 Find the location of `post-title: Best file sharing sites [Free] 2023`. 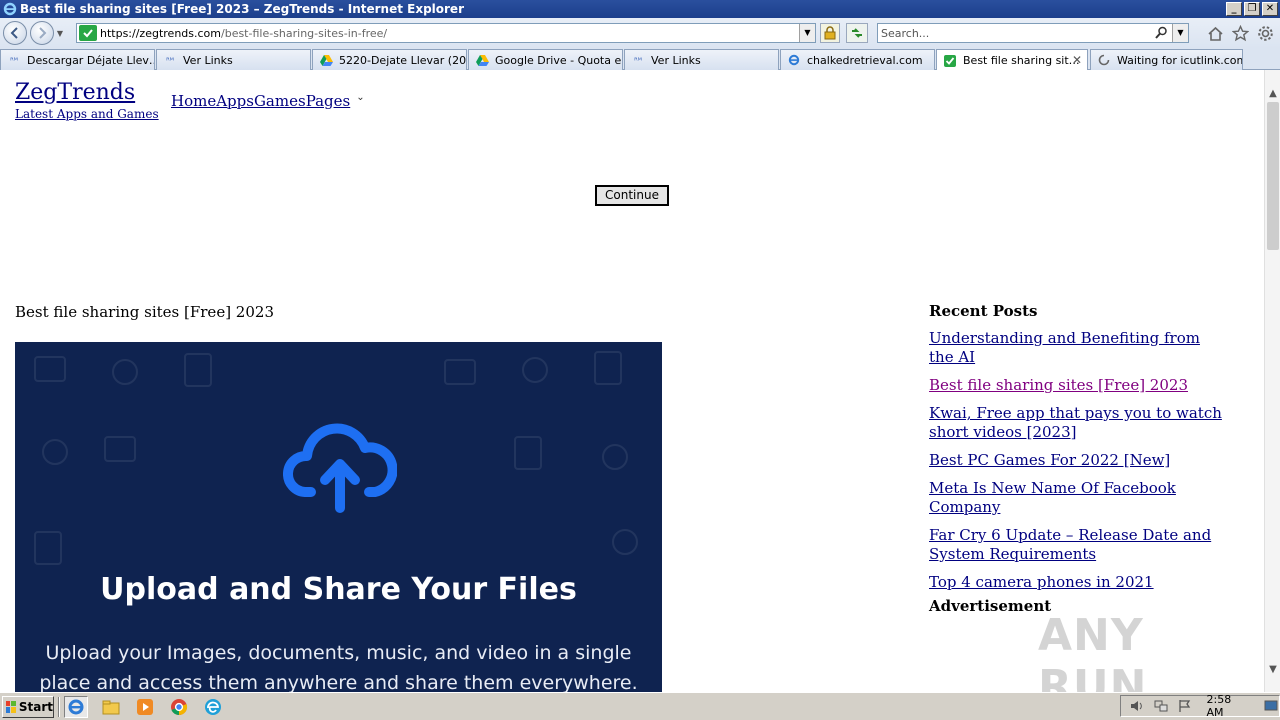

post-title: Best file sharing sites [Free] 2023 is located at coordinates (144, 312).